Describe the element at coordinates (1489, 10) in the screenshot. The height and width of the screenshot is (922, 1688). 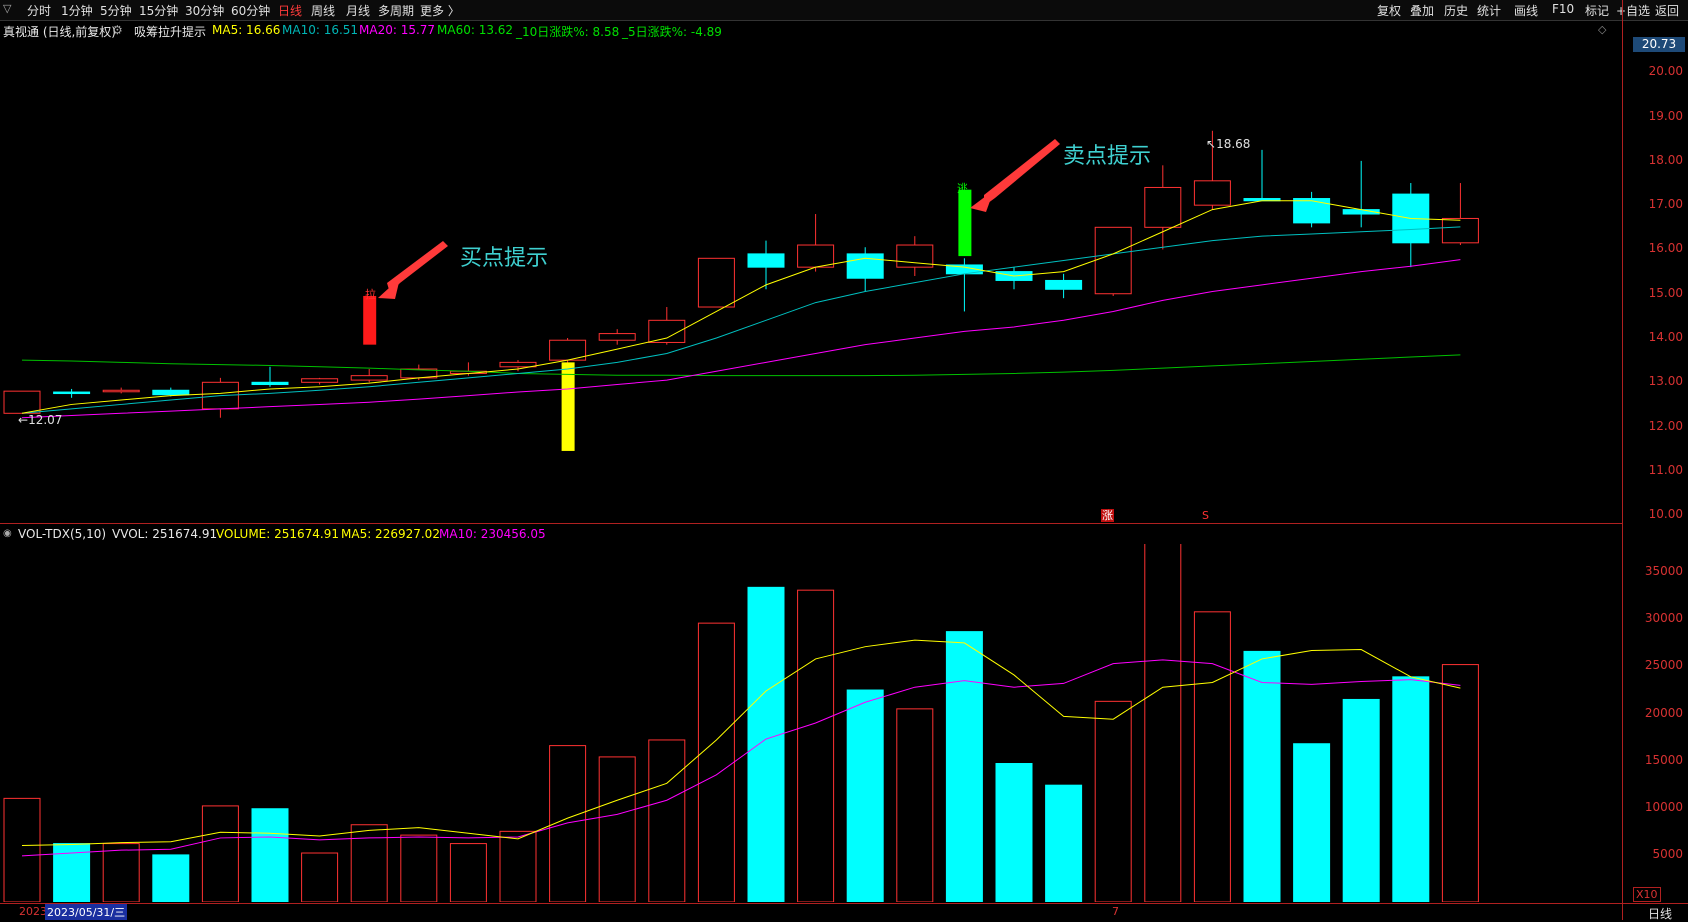
I see `toolbar-button-3: 统计` at that location.